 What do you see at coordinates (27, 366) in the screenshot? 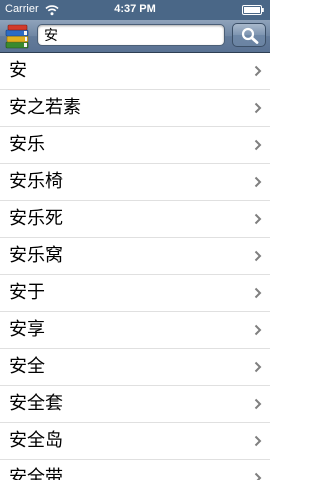
I see `list-item-label: 安全` at bounding box center [27, 366].